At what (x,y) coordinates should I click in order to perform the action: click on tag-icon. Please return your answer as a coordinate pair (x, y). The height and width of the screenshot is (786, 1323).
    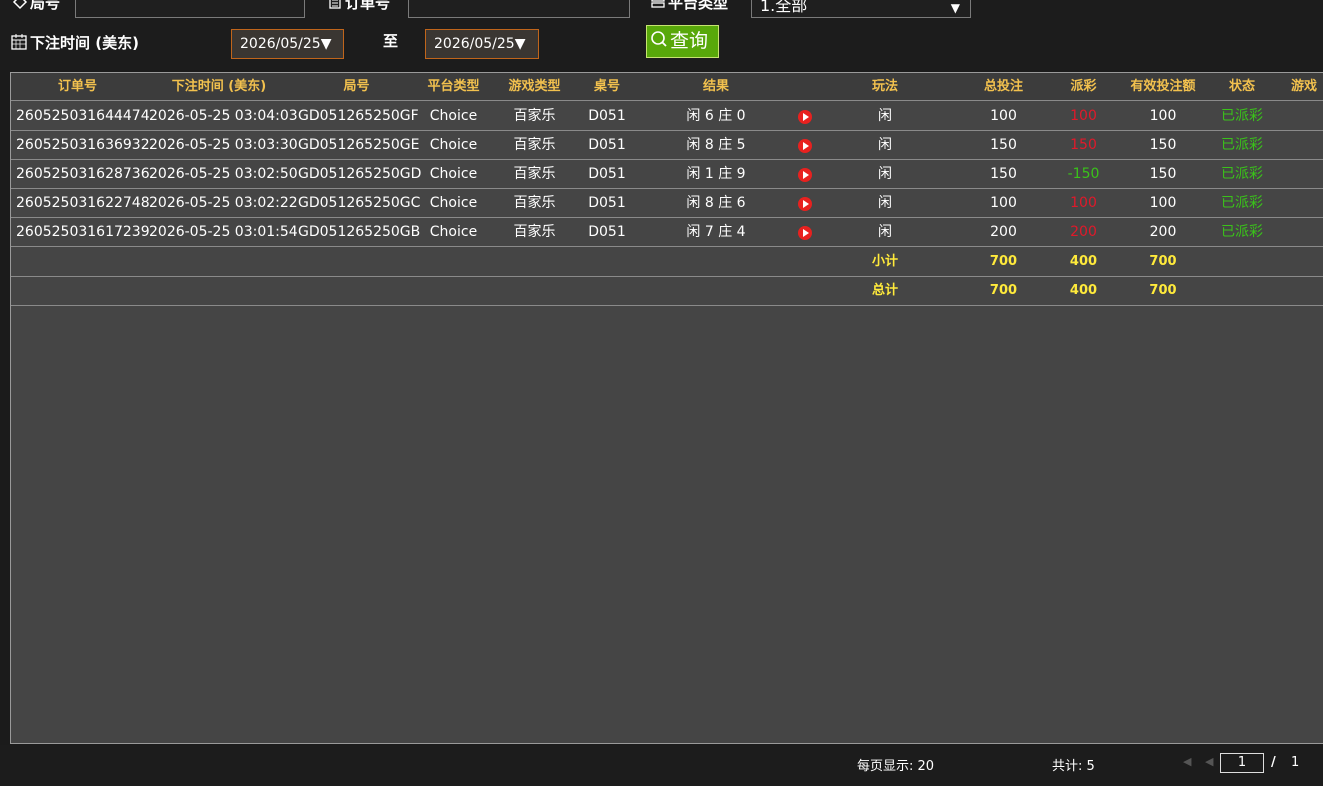
    Looking at the image, I should click on (20, 7).